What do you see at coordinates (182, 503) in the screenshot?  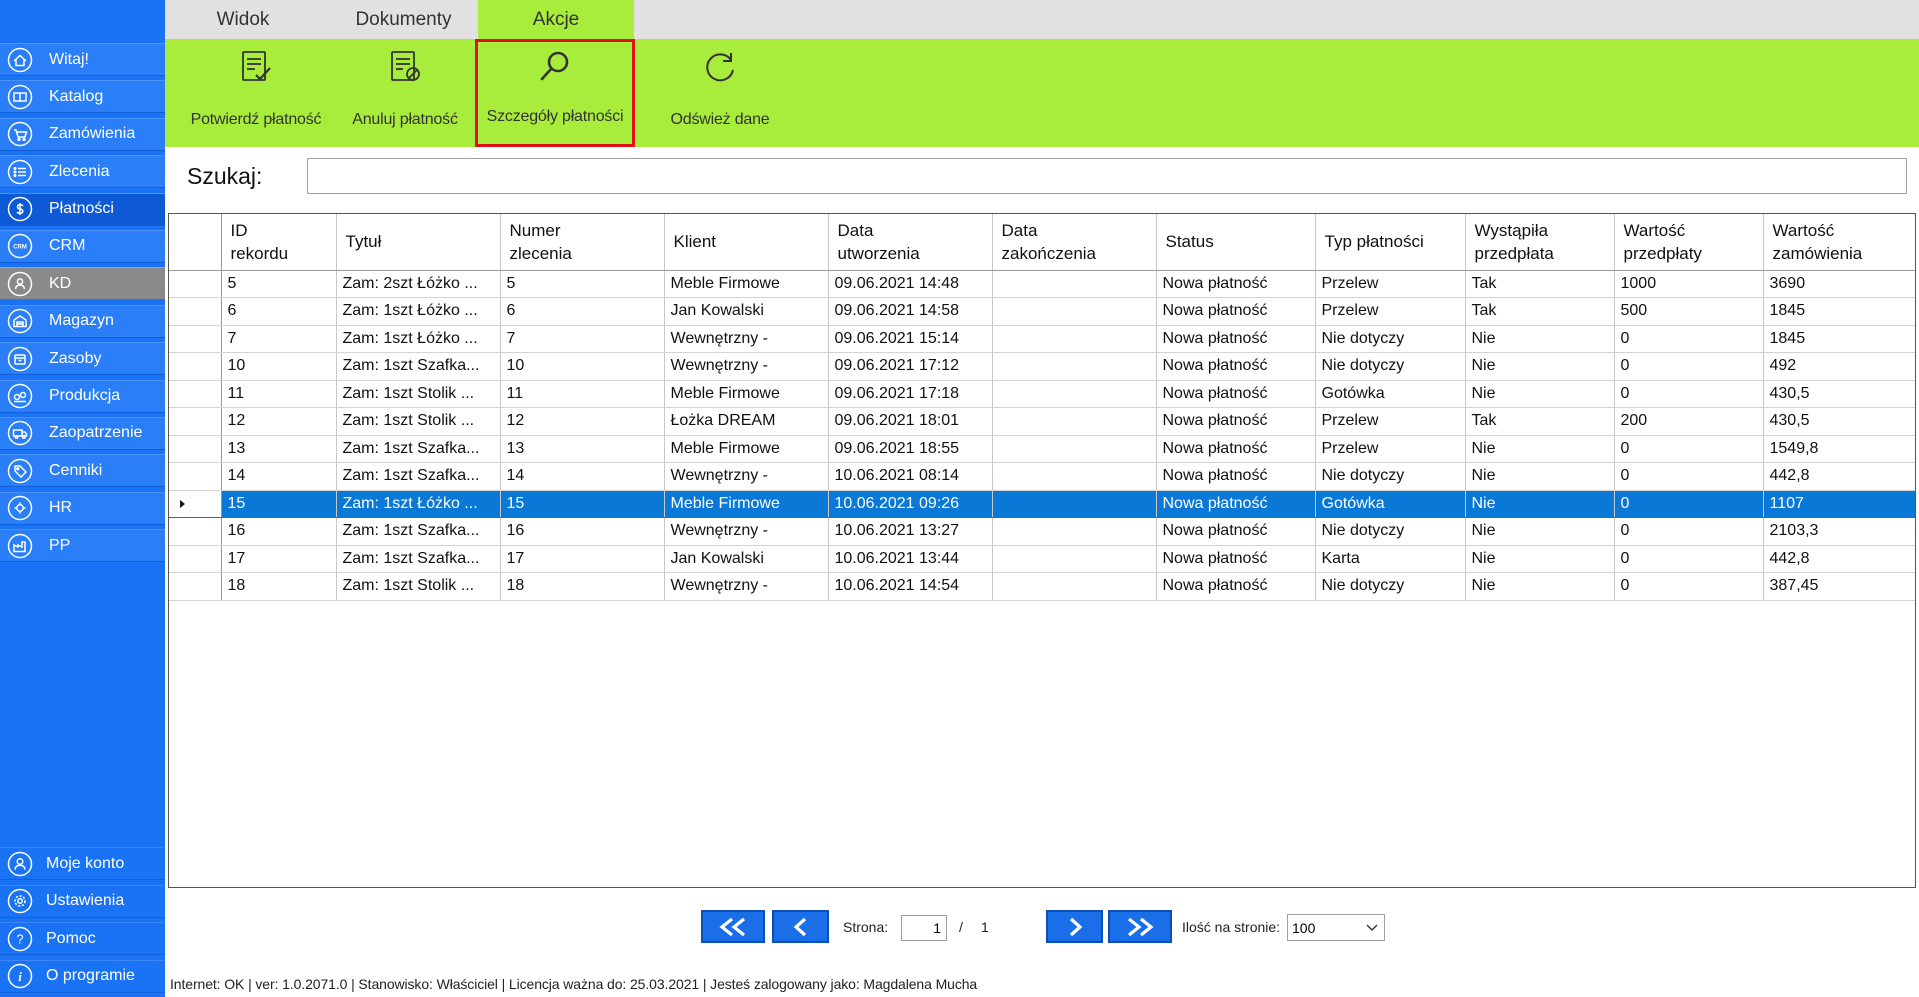 I see `row-pointer-icon` at bounding box center [182, 503].